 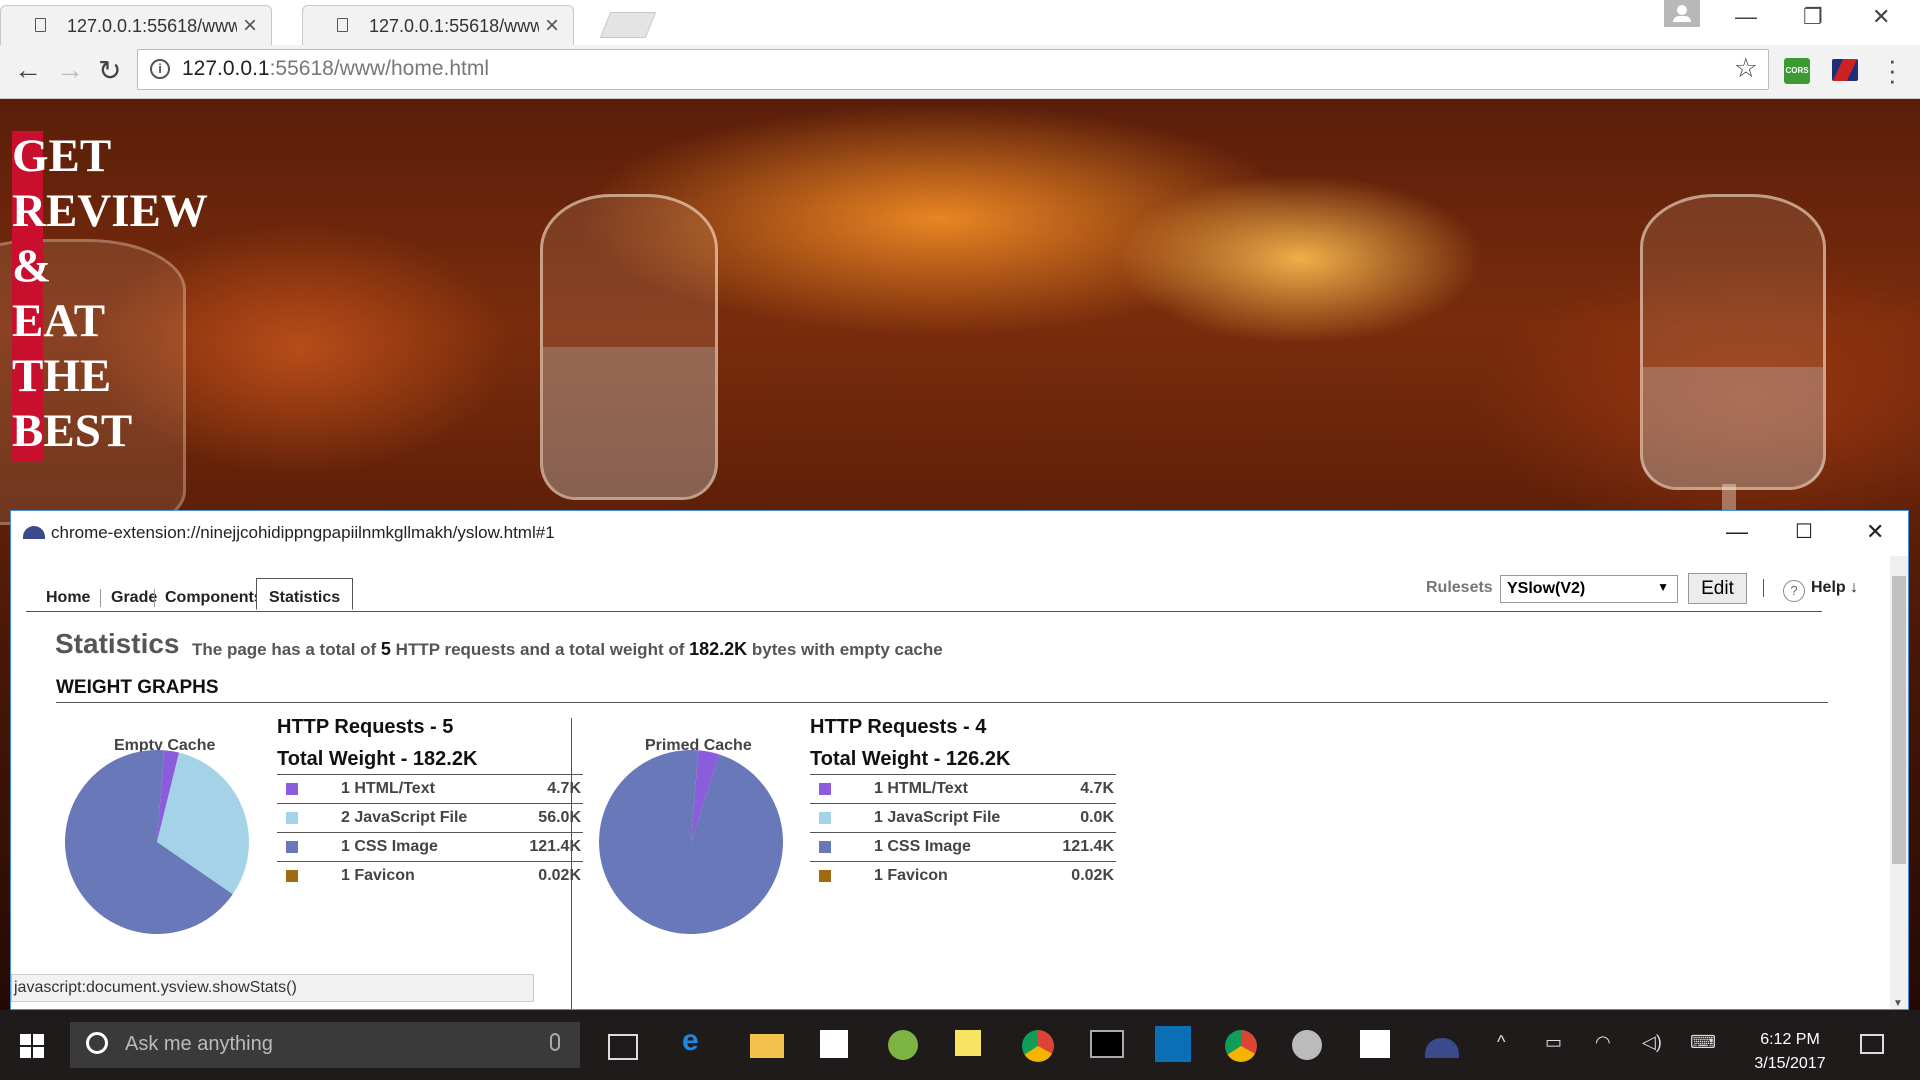 What do you see at coordinates (454, 26) in the screenshot?
I see `tab-title: 127.0.0.1:55618/www/ho` at bounding box center [454, 26].